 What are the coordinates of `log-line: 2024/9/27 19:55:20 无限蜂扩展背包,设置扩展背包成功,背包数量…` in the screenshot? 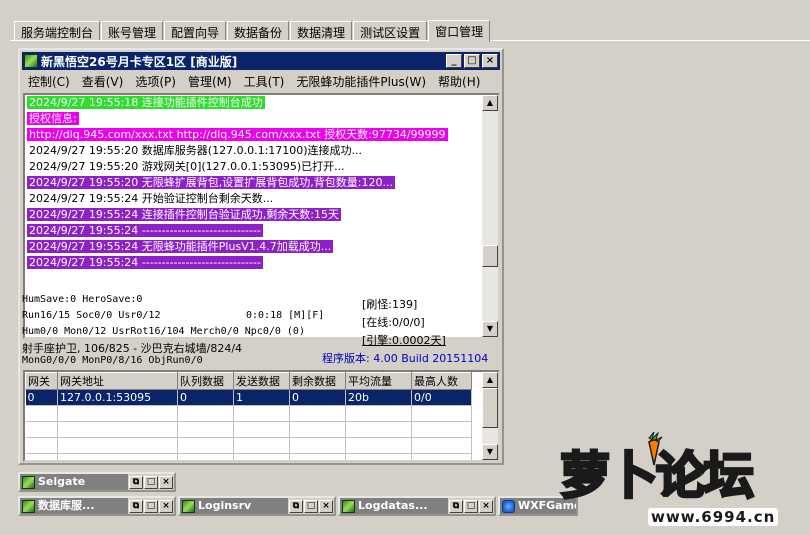 It's located at (255, 183).